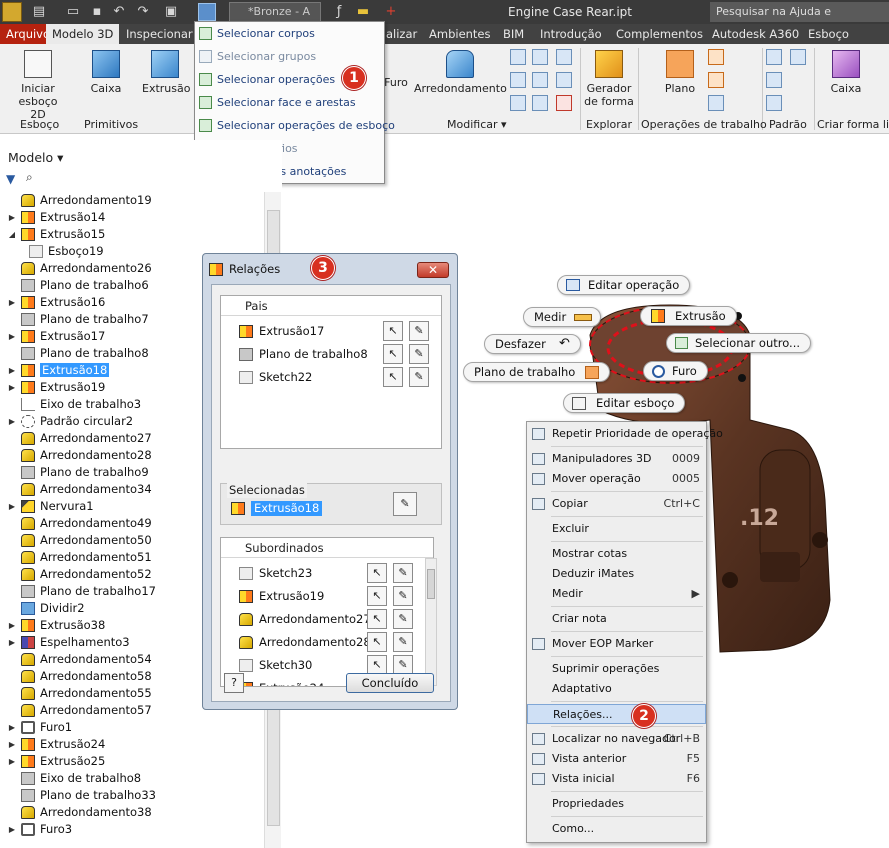 This screenshot has width=889, height=848. I want to click on browser-item: Arredondamento57, so click(86, 710).